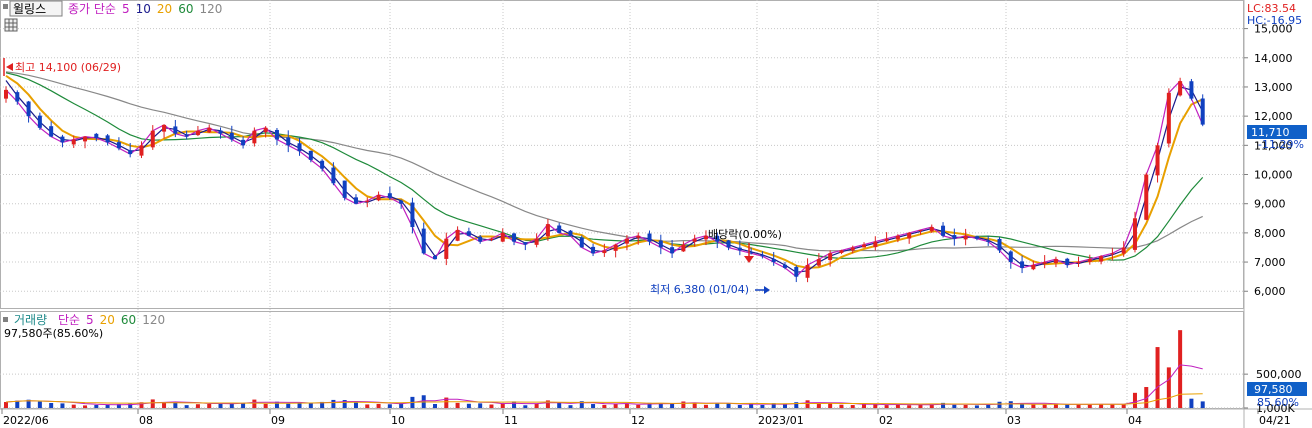 Image resolution: width=1312 pixels, height=428 pixels. What do you see at coordinates (30, 320) in the screenshot?
I see `volume-title: 거래량` at bounding box center [30, 320].